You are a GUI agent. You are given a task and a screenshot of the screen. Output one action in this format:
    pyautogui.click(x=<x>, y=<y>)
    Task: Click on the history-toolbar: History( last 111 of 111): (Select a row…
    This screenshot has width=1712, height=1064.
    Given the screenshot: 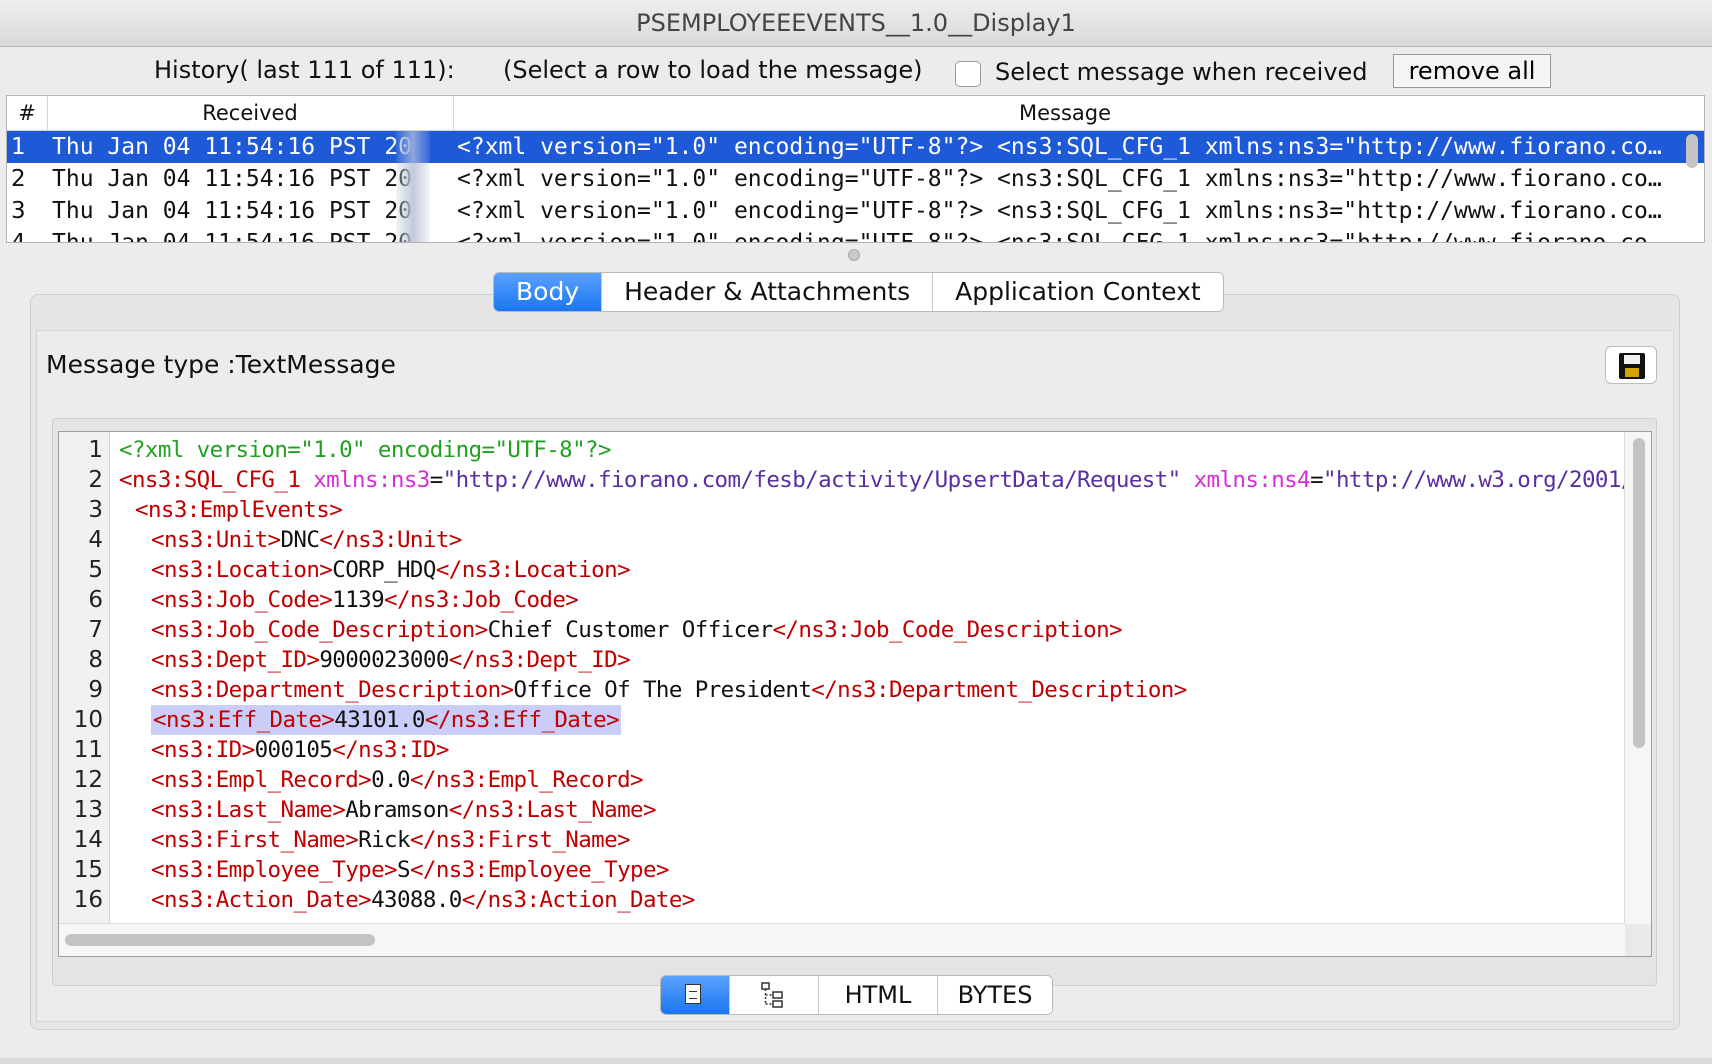 What is the action you would take?
    pyautogui.click(x=856, y=72)
    